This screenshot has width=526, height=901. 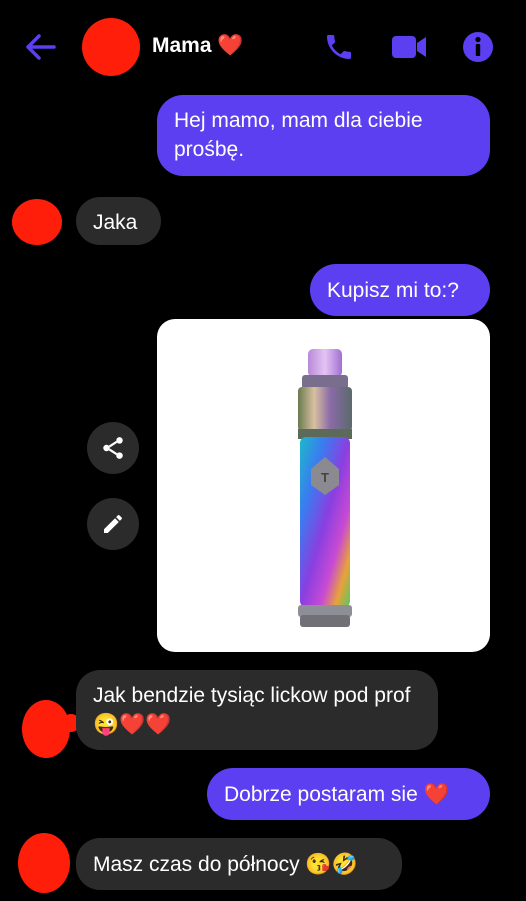 I want to click on message-outgoing: Hej mamo, mam dla ciebie prośbę., so click(x=323, y=135).